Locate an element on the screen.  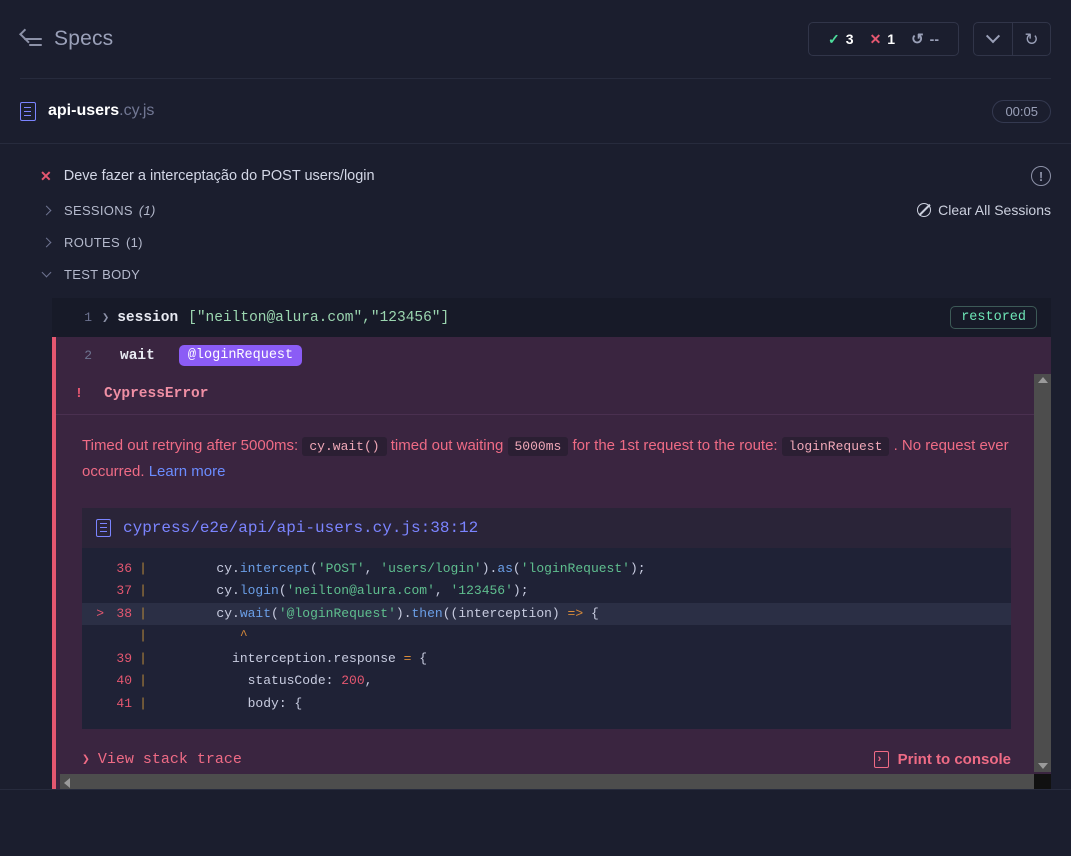
code-token: intercept is located at coordinates (275, 568).